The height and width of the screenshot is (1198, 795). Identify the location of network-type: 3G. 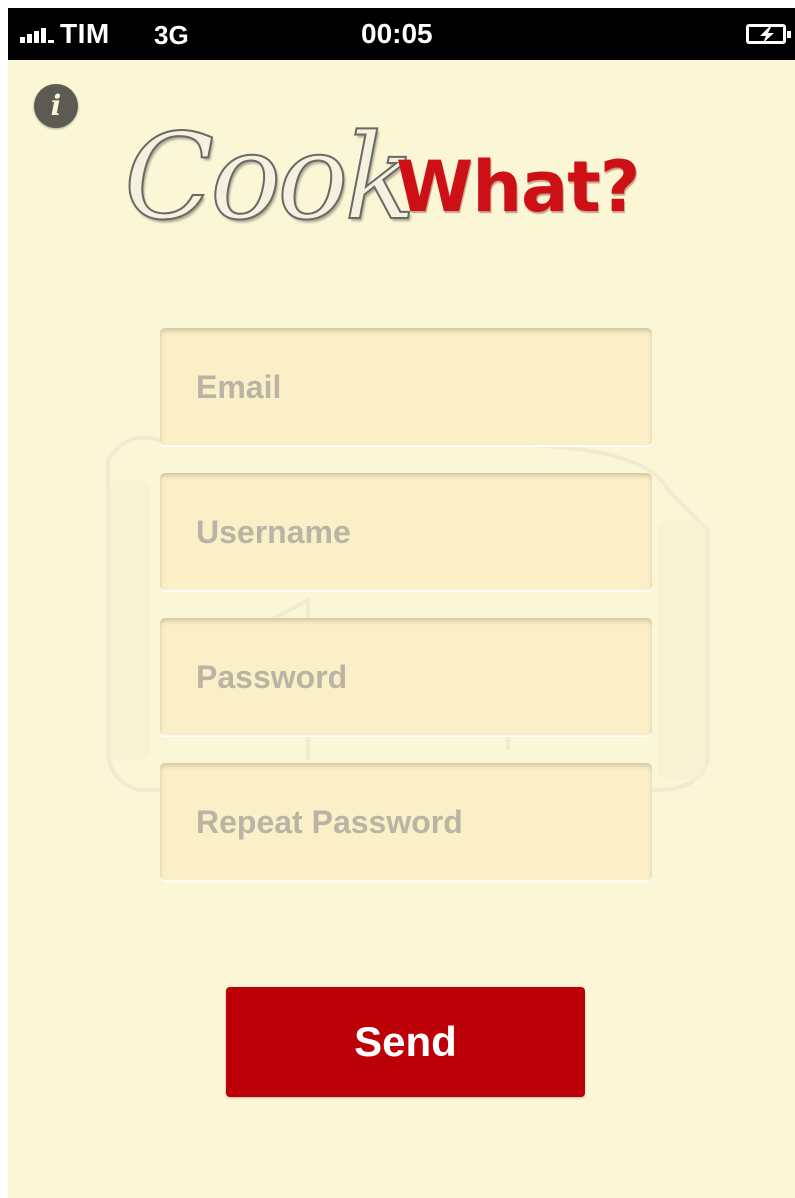
(171, 35).